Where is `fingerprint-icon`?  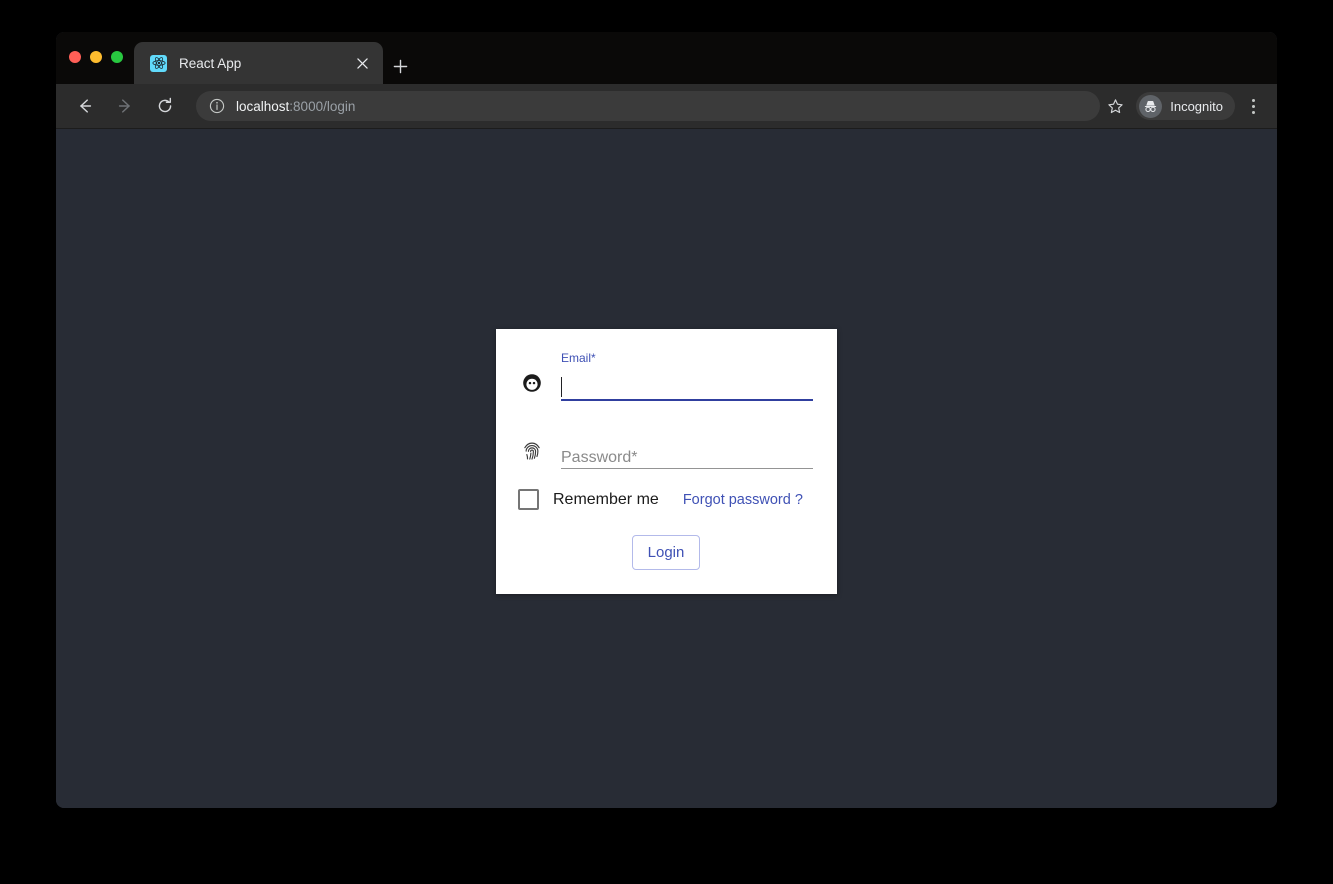 fingerprint-icon is located at coordinates (532, 451).